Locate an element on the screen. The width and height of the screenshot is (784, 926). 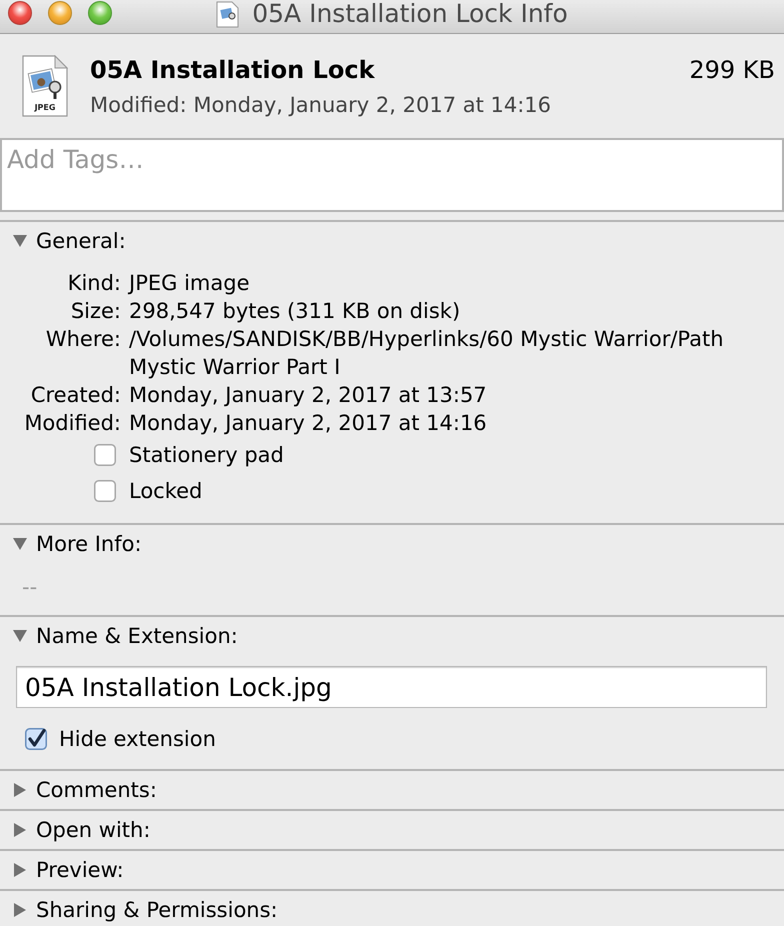
section-toggle: Preview: is located at coordinates (392, 870).